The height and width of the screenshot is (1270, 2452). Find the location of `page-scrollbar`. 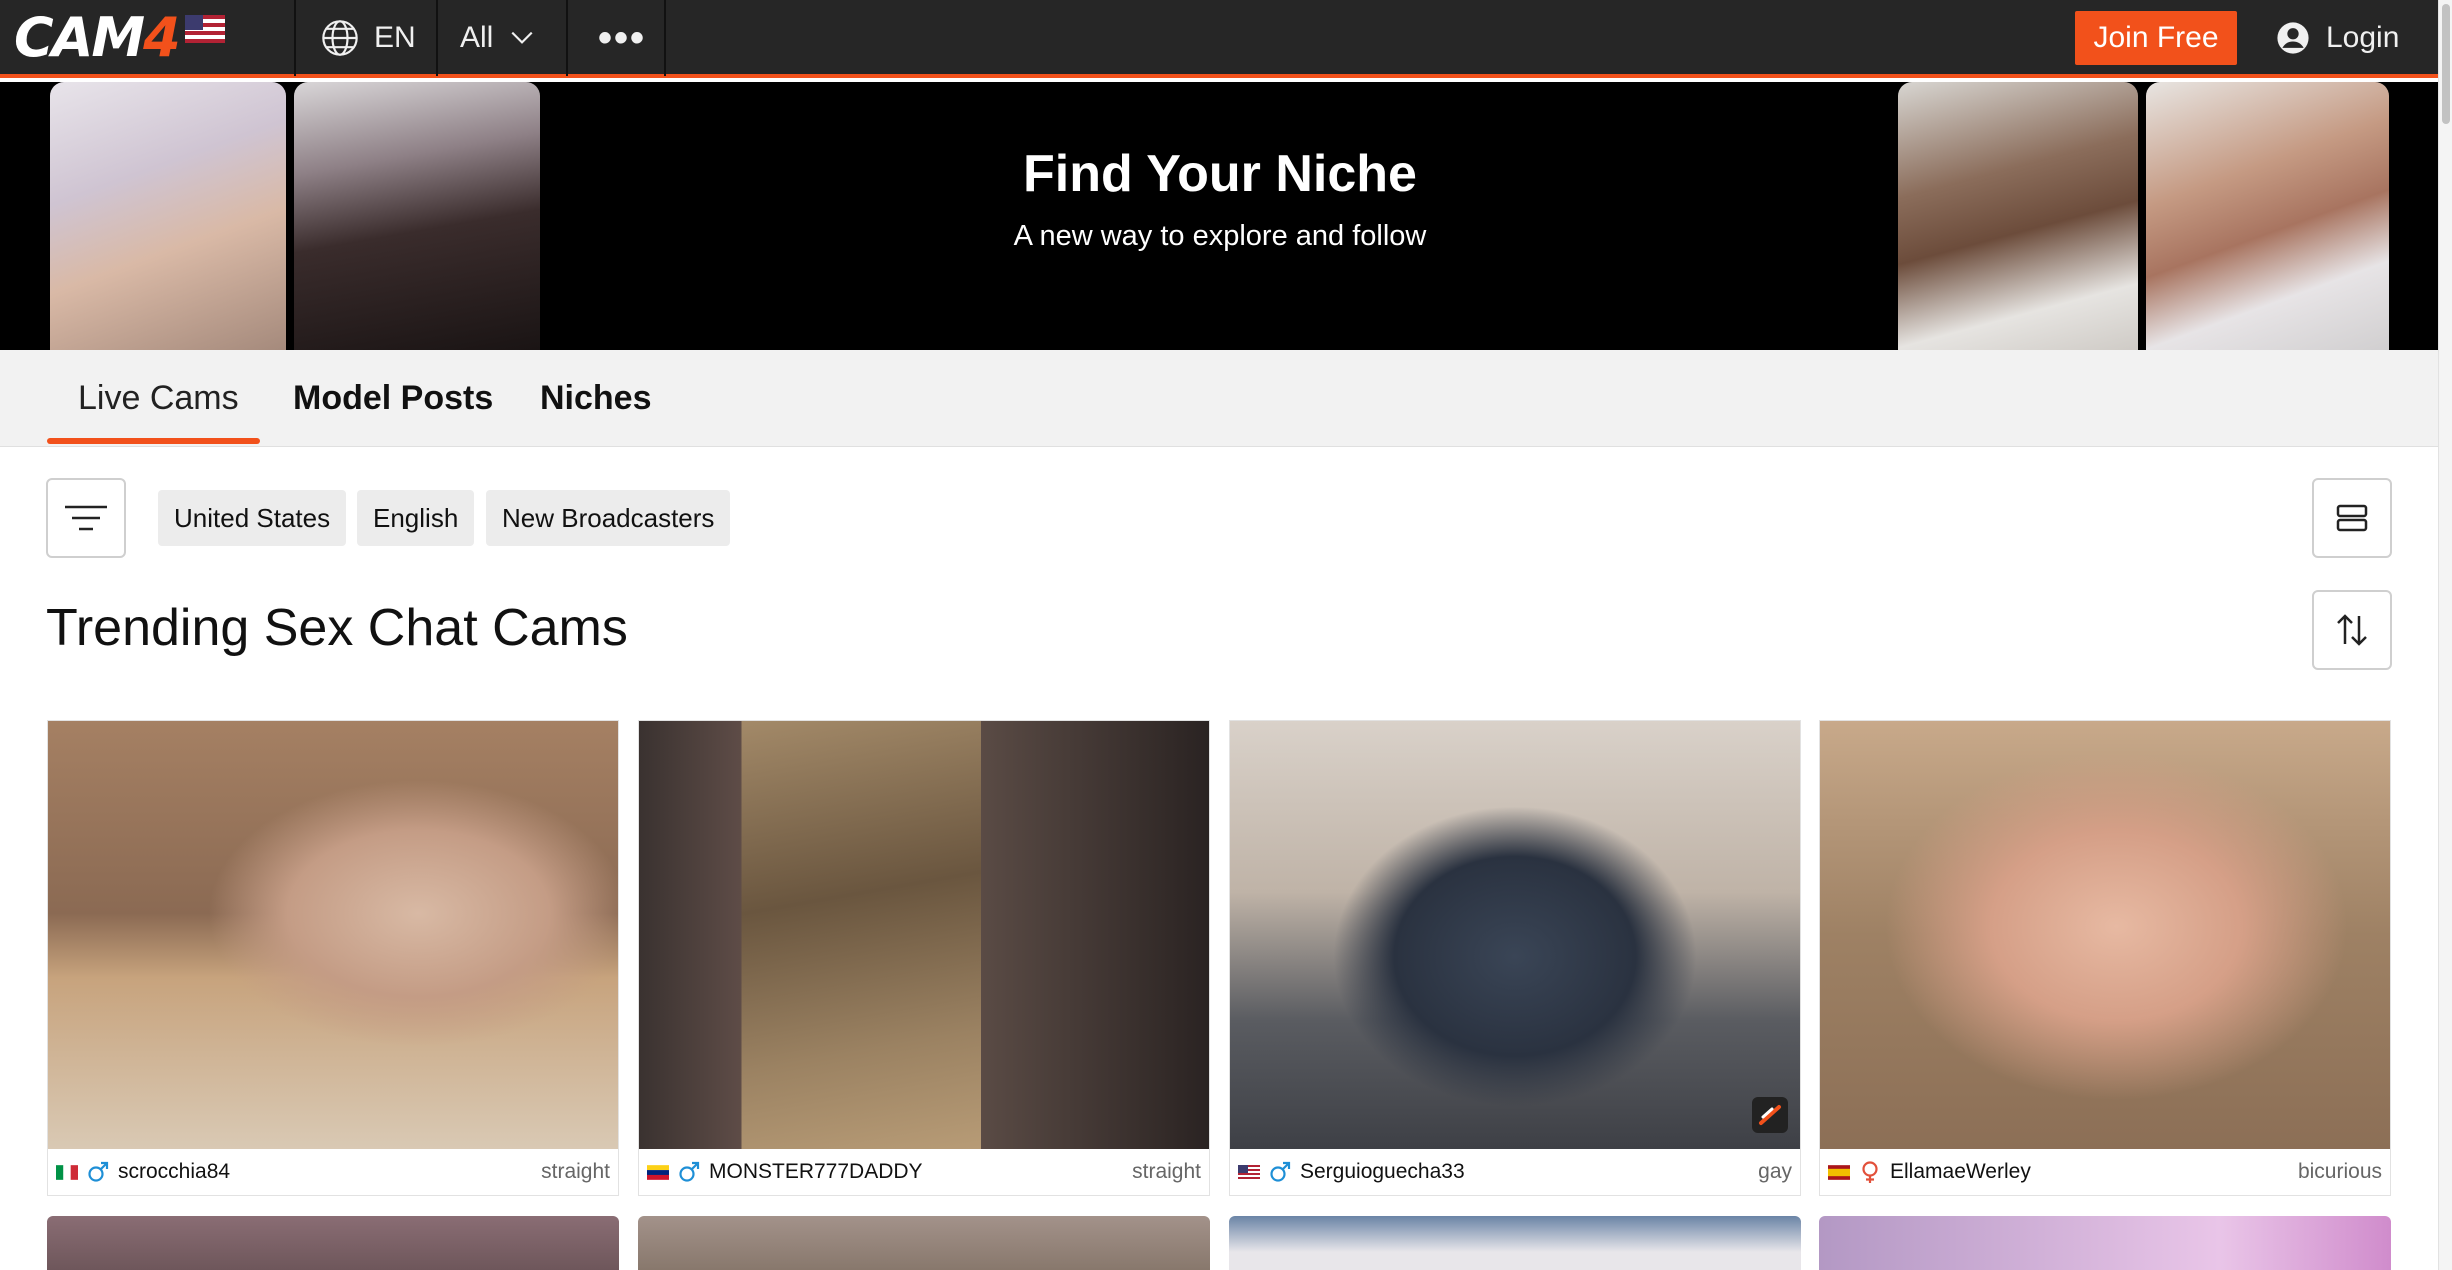

page-scrollbar is located at coordinates (2445, 635).